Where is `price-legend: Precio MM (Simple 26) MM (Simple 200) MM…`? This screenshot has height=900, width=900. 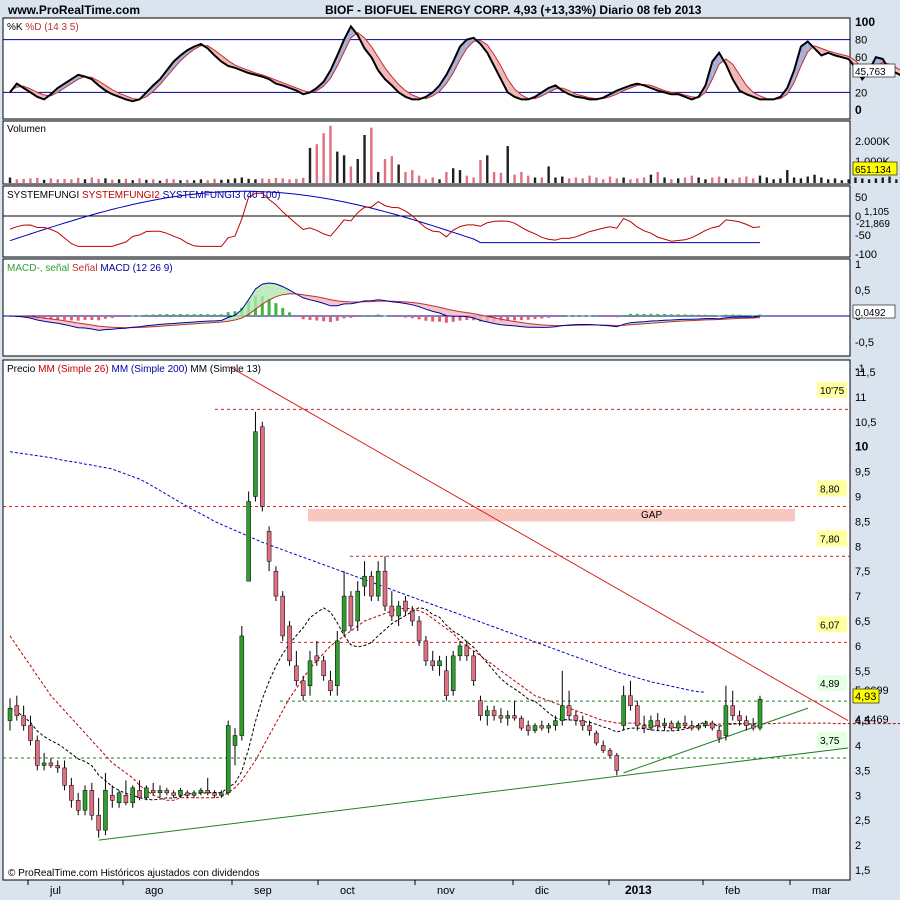
price-legend: Precio MM (Simple 26) MM (Simple 200) MM… is located at coordinates (134, 369).